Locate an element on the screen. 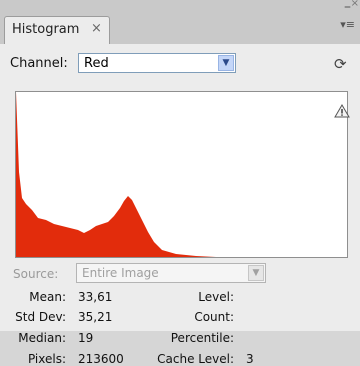 The image size is (360, 366). level-label: Level: is located at coordinates (216, 297).